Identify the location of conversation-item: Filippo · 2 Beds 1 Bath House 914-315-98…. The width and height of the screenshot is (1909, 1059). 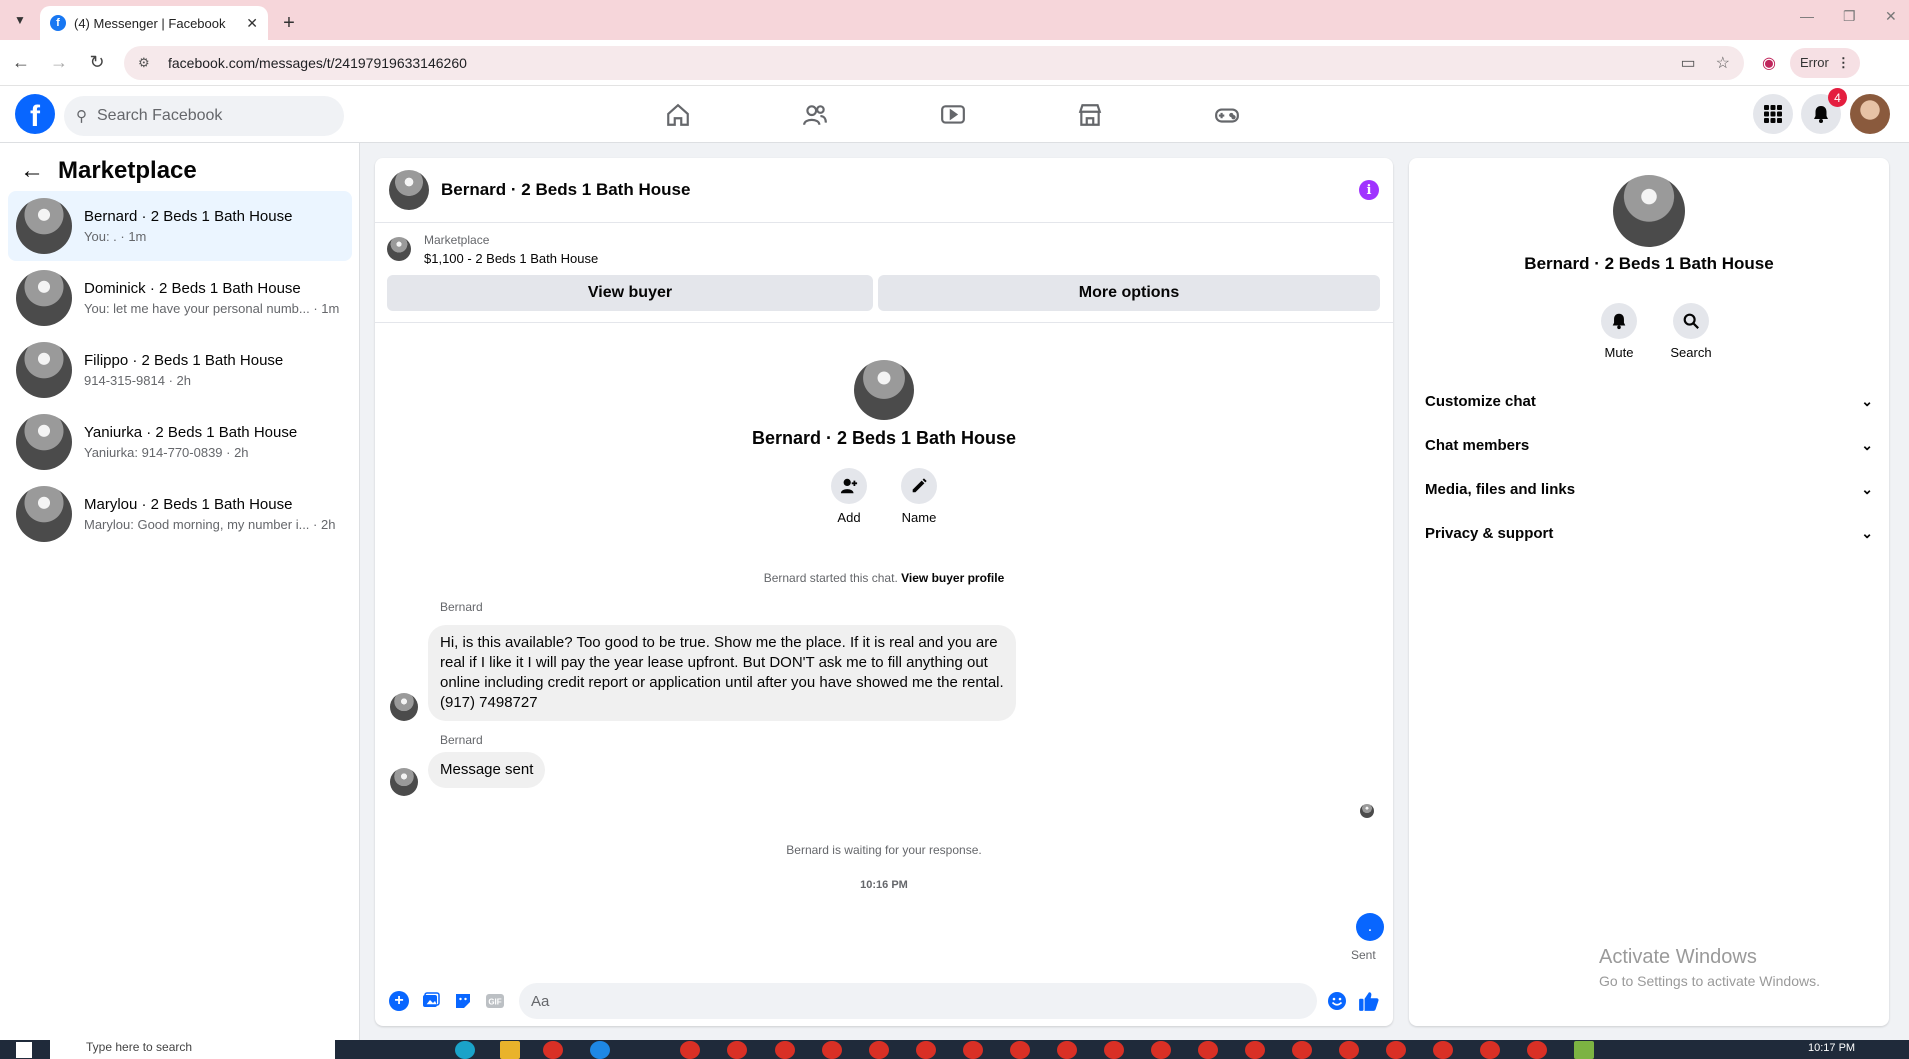
(180, 370).